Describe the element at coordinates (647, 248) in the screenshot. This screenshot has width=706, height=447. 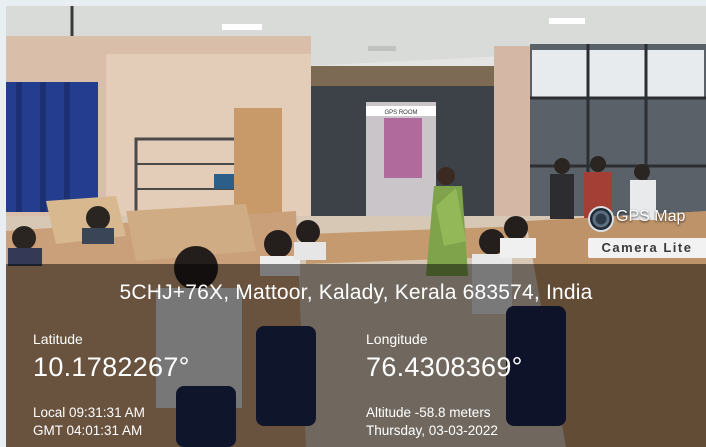
I see `badge-subtitle: Camera Lite` at that location.